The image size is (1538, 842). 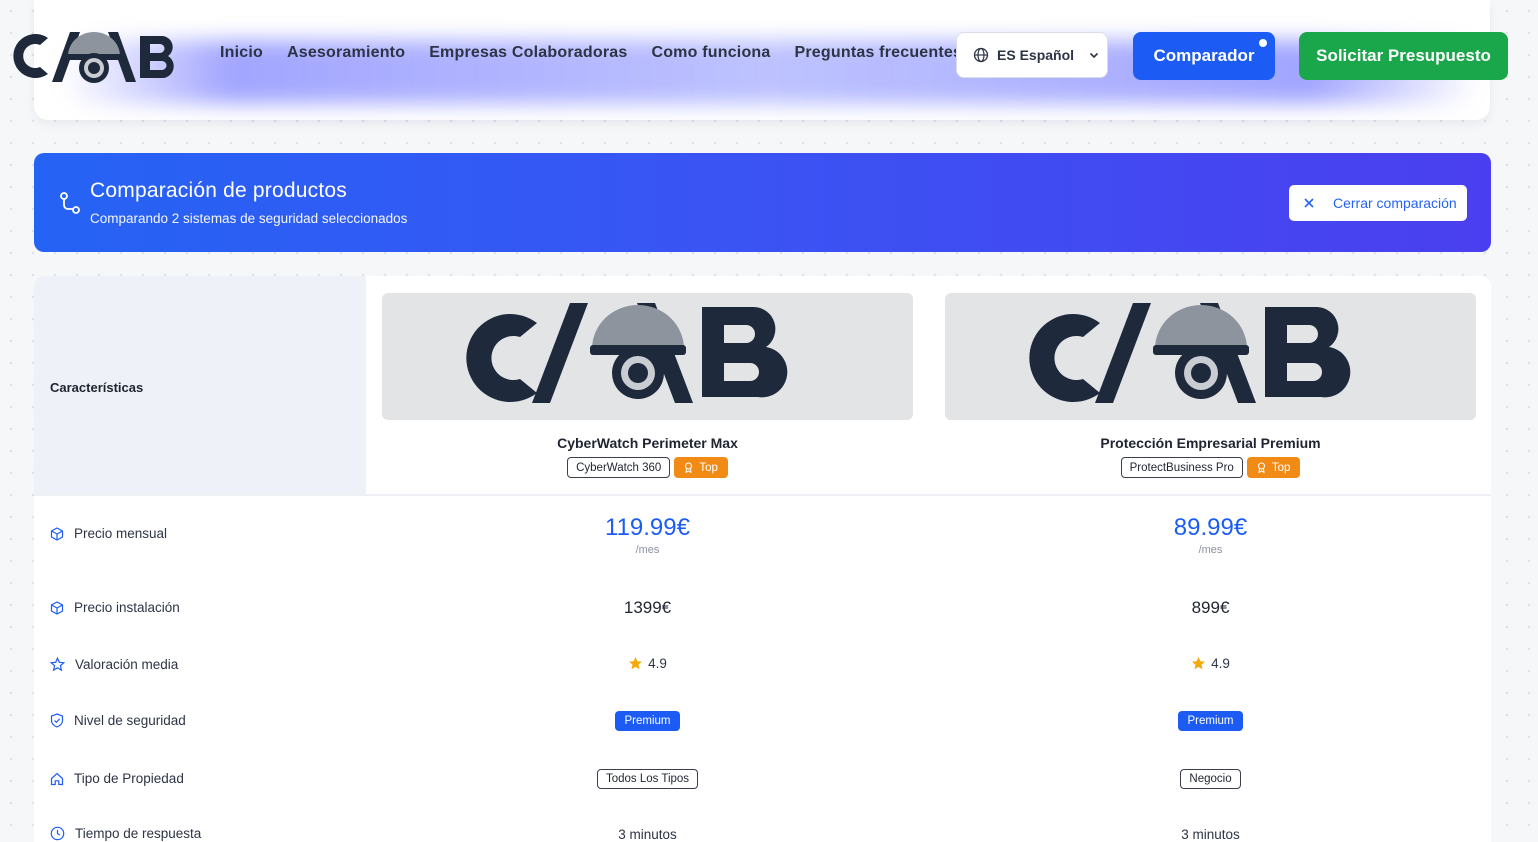 What do you see at coordinates (762, 831) in the screenshot?
I see `row-response-time: Tiempo de respuesta 3 minutos 3 minutos` at bounding box center [762, 831].